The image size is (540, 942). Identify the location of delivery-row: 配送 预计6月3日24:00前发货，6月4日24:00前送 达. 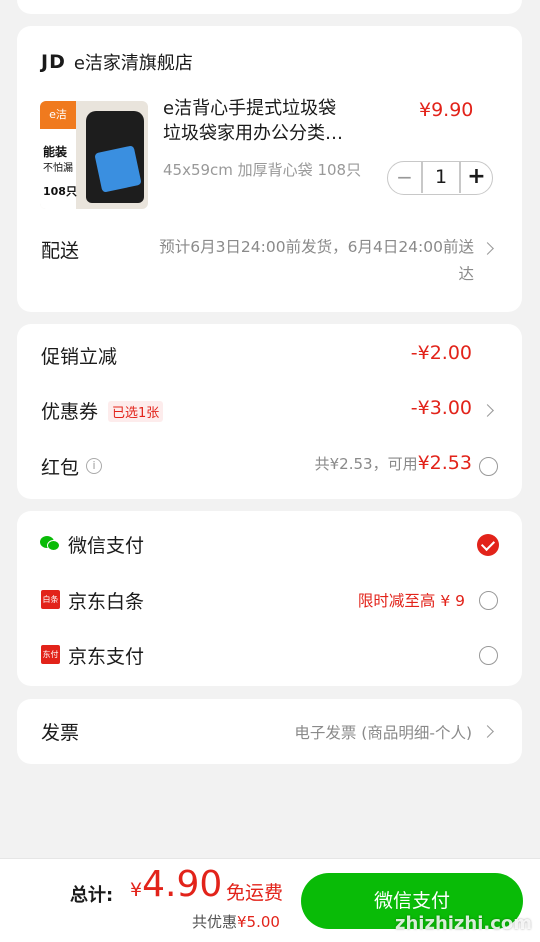
(269, 261).